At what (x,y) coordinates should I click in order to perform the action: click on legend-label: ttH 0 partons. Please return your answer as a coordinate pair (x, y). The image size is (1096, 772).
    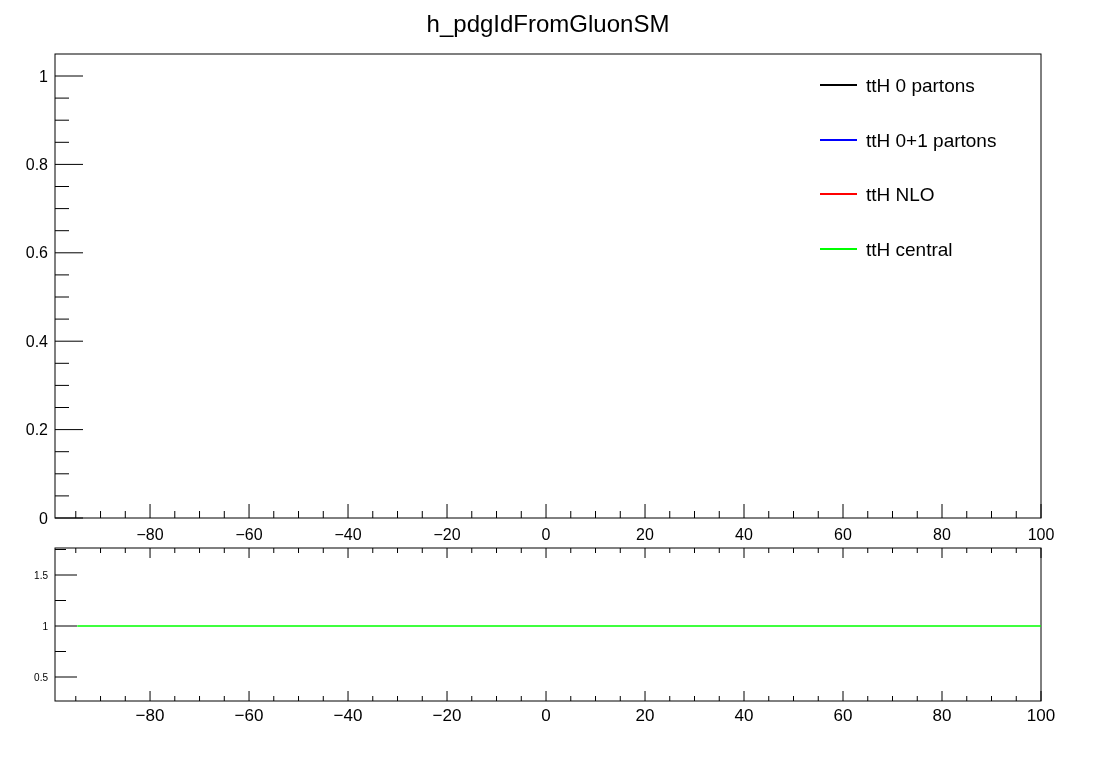
    Looking at the image, I should click on (920, 85).